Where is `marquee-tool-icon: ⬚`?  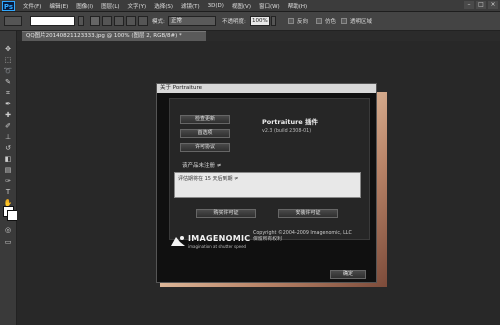 marquee-tool-icon: ⬚ is located at coordinates (8, 60).